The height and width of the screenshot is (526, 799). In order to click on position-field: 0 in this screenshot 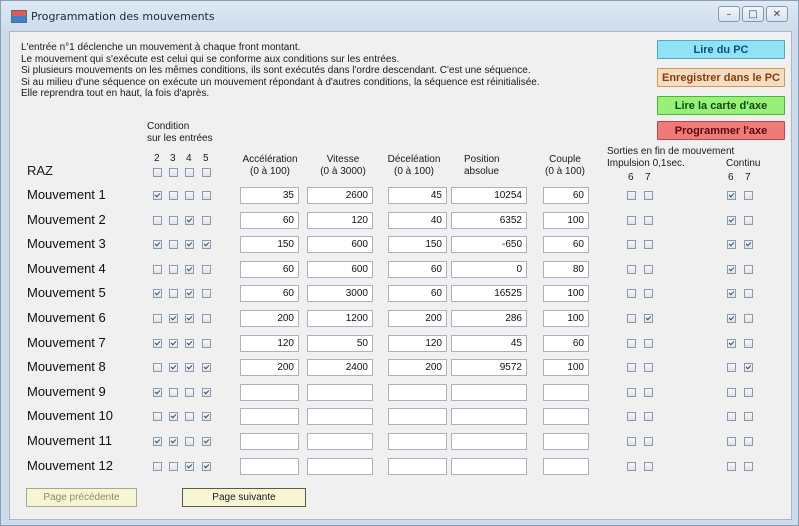, I will do `click(489, 269)`.